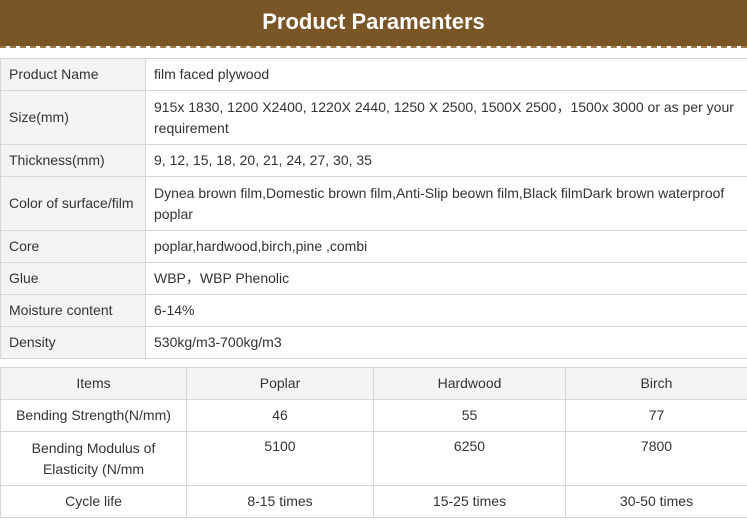  What do you see at coordinates (280, 458) in the screenshot?
I see `table-cell: 5100` at bounding box center [280, 458].